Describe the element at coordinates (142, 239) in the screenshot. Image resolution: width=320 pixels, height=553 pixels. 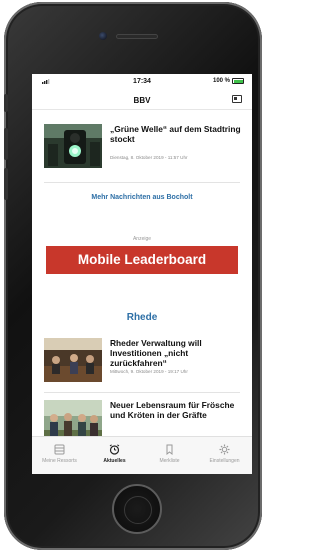
I see `ad-label: Anzeige` at that location.